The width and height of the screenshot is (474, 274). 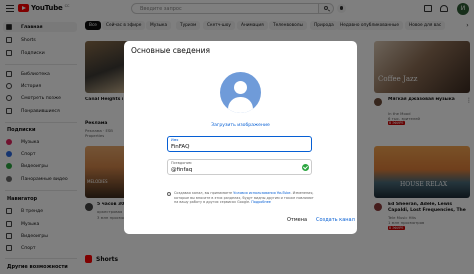 I want to click on name-field: Имя, so click(x=239, y=144).